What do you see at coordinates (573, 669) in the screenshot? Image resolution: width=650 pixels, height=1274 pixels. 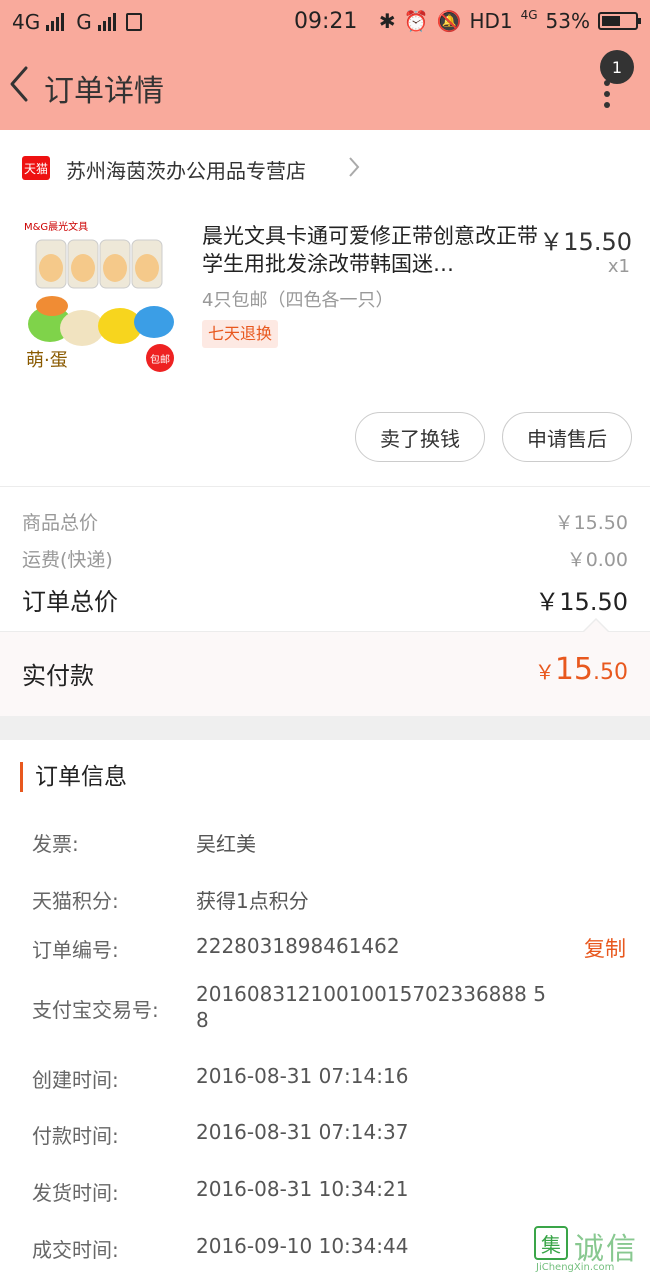 I see `paid-integer: 15` at bounding box center [573, 669].